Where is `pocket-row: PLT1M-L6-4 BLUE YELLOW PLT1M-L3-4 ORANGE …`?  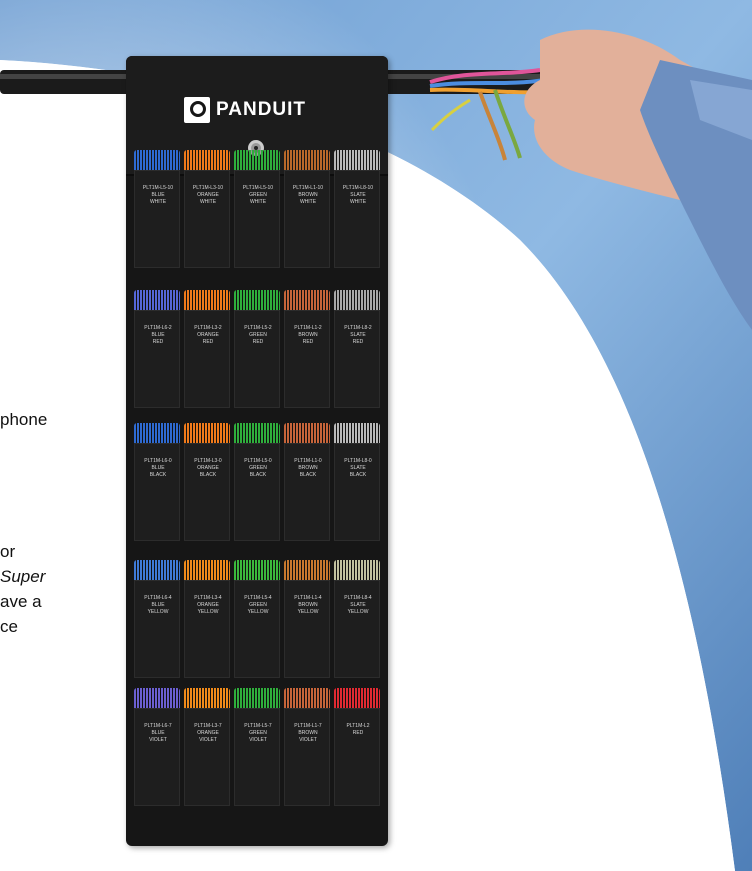
pocket-row: PLT1M-L6-4 BLUE YELLOW PLT1M-L3-4 ORANGE … is located at coordinates (257, 619).